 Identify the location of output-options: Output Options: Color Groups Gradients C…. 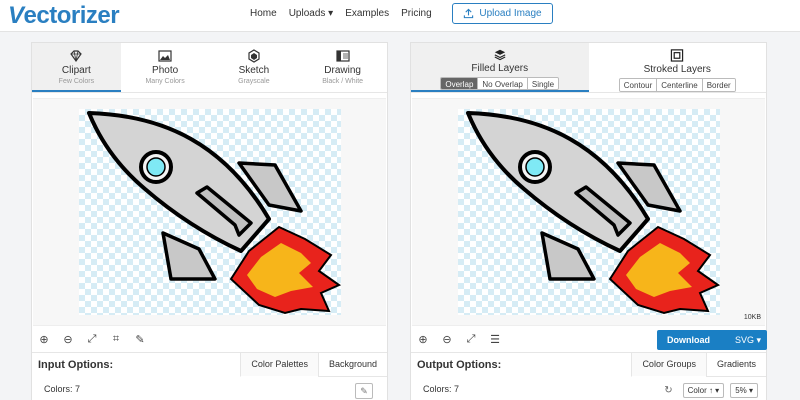
(588, 376).